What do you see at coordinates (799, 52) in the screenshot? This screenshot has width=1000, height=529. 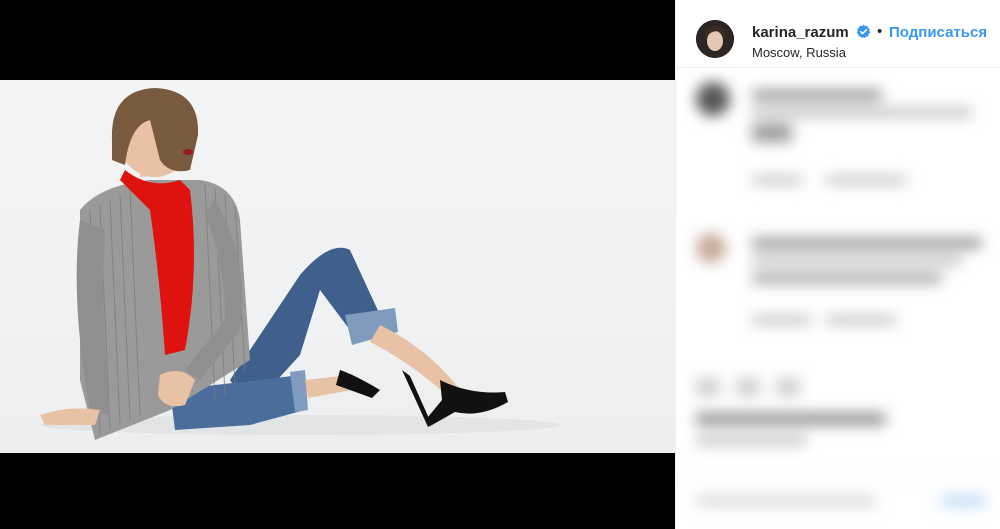 I see `location-link: Moscow, Russia` at bounding box center [799, 52].